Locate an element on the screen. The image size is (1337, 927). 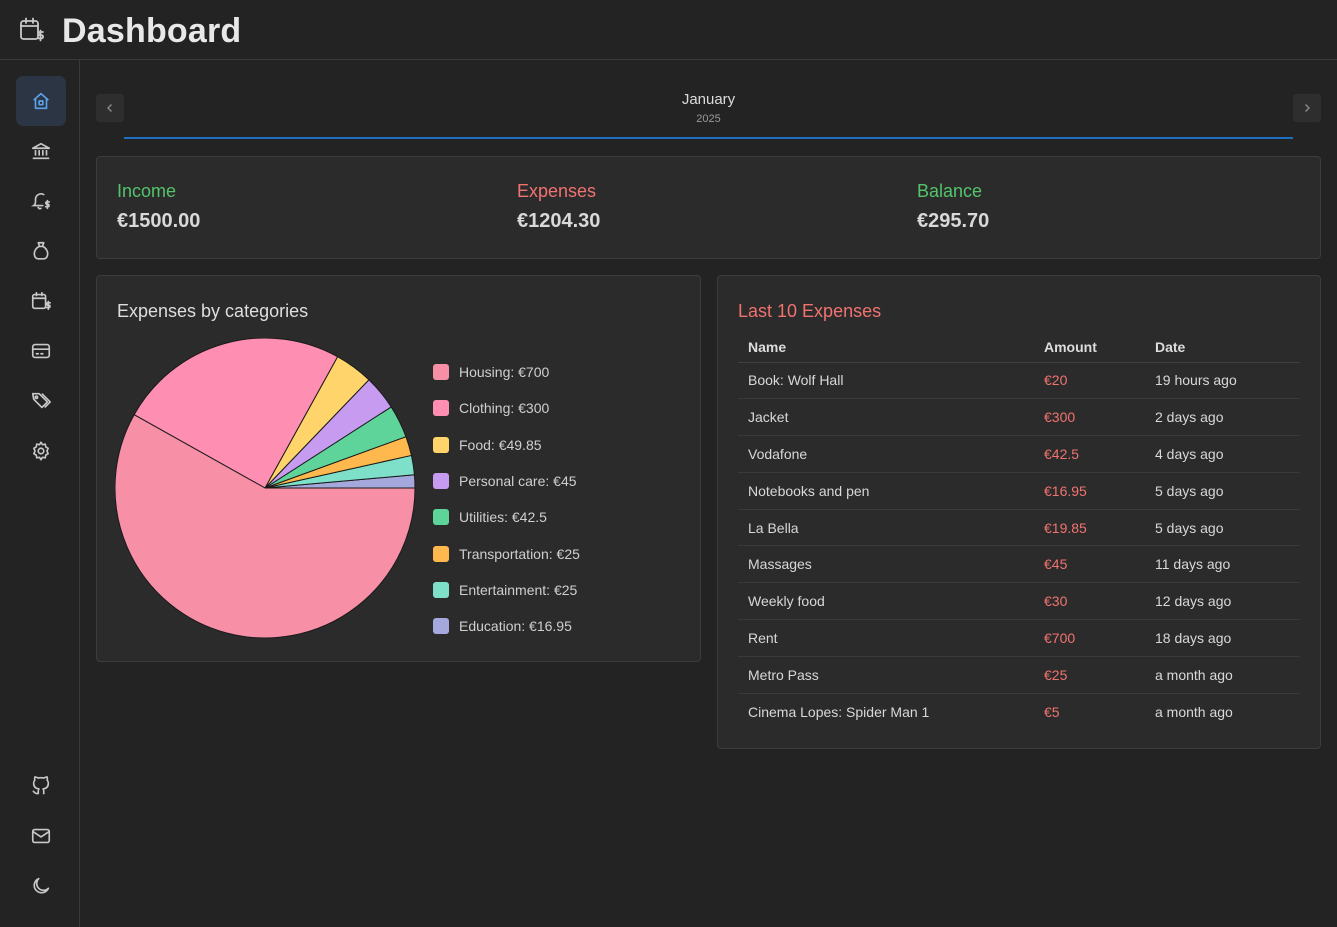
expense-amount: €25 is located at coordinates (1089, 675).